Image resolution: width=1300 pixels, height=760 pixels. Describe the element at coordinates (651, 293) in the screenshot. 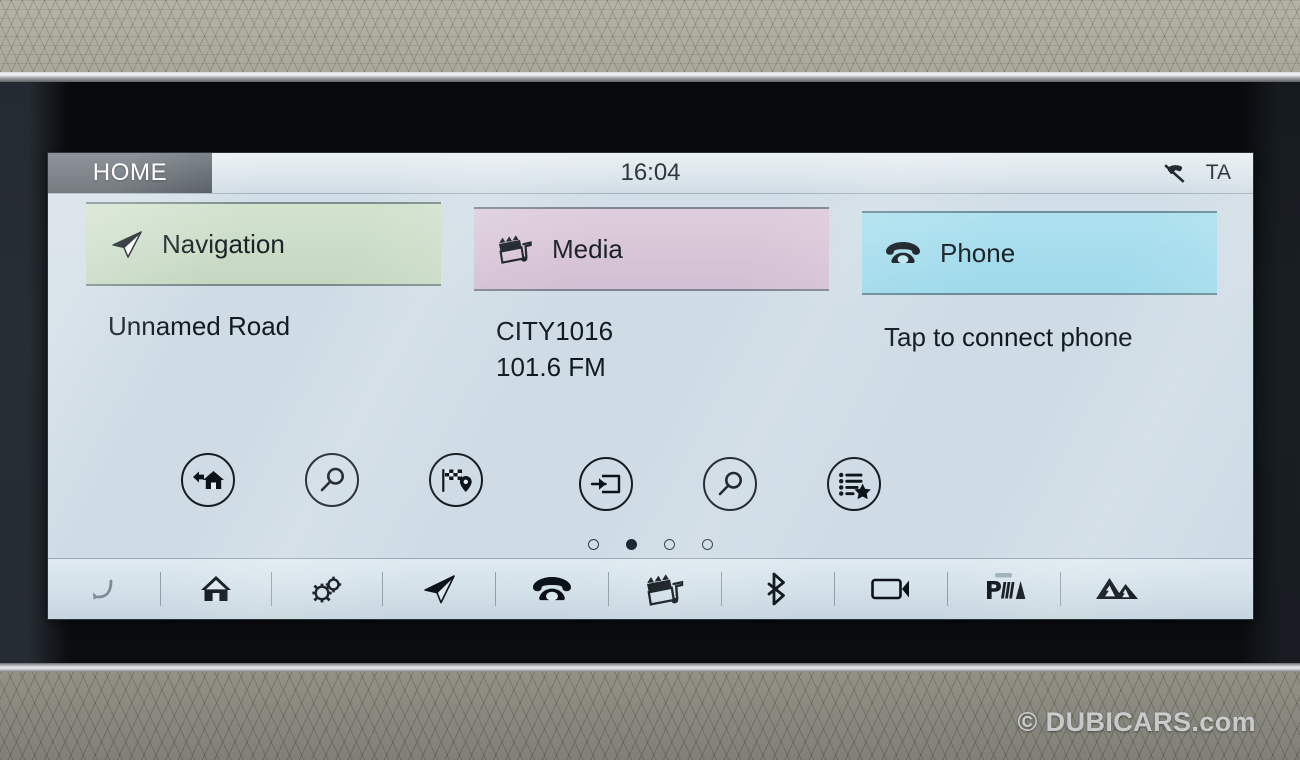

I see `tile-column-media: Media CITY1016 101.6 FM` at that location.